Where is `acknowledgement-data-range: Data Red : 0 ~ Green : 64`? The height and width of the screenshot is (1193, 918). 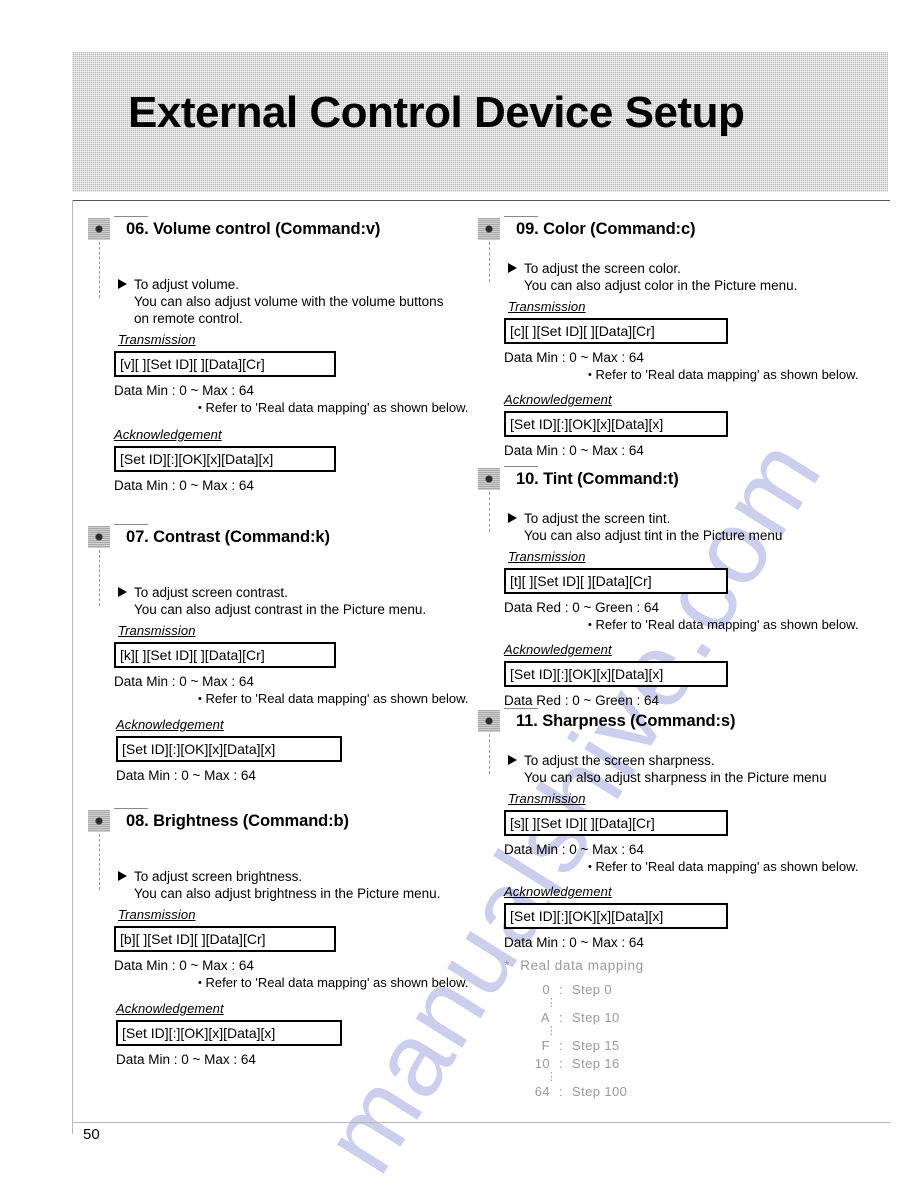 acknowledgement-data-range: Data Red : 0 ~ Green : 64 is located at coordinates (581, 700).